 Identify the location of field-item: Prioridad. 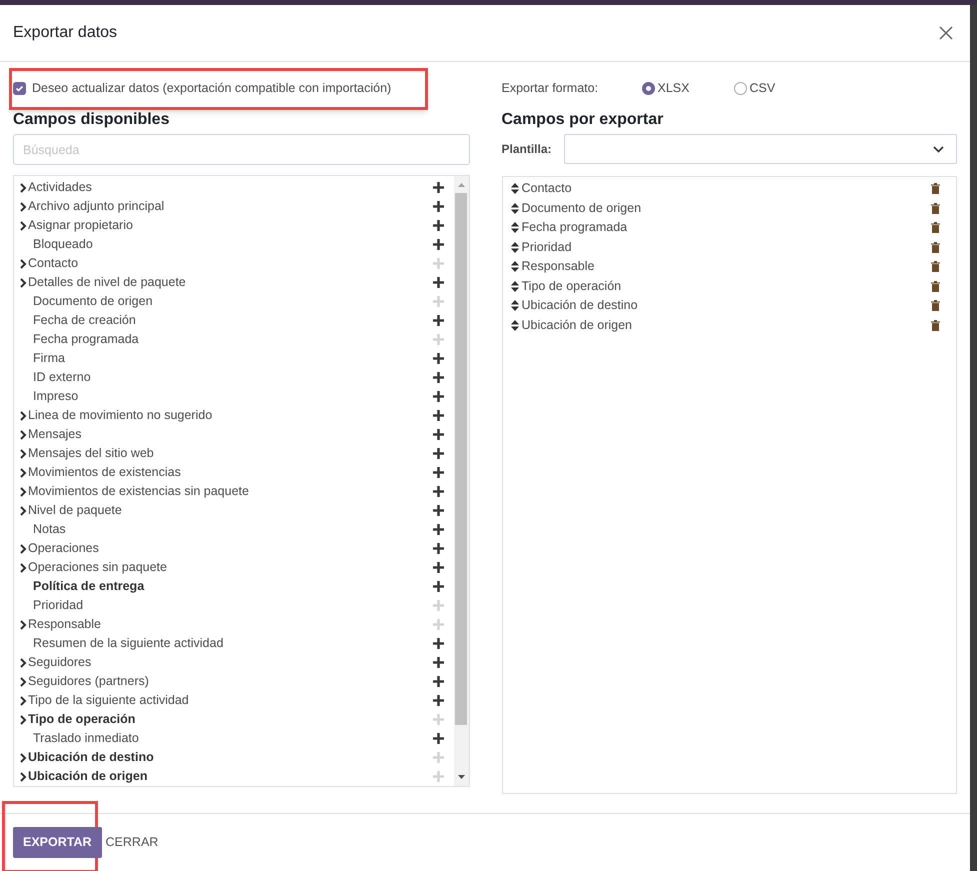
(58, 605).